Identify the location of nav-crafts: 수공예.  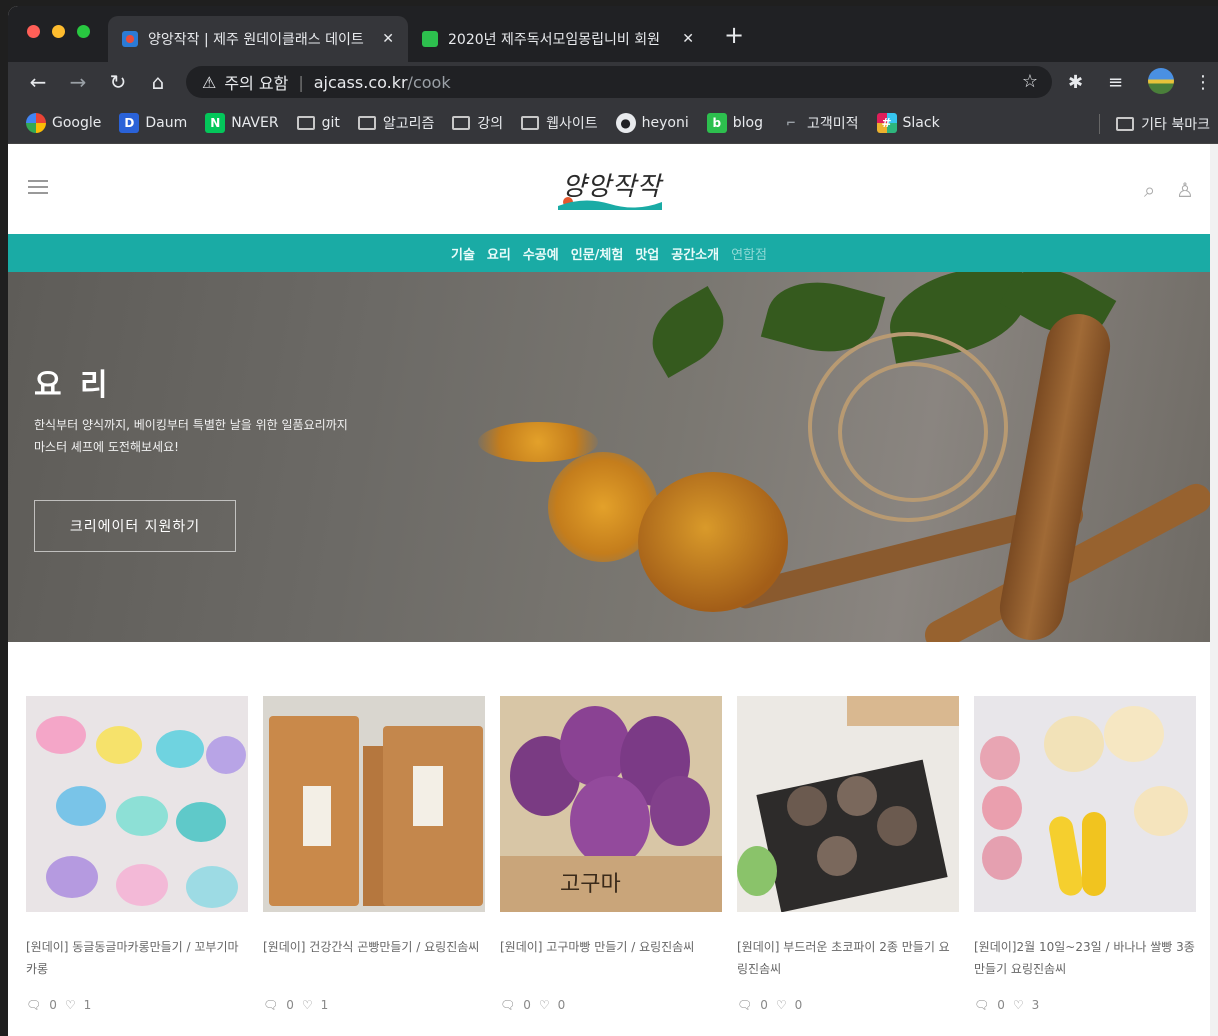
(541, 253).